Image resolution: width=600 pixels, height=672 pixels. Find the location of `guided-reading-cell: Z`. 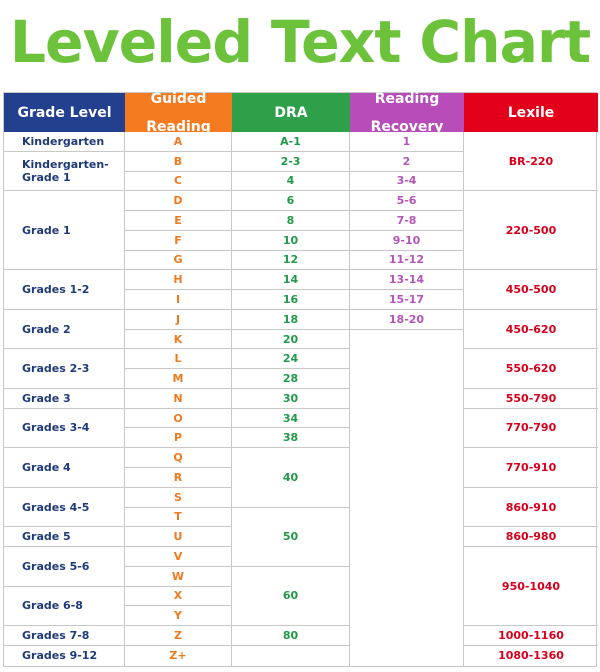

guided-reading-cell: Z is located at coordinates (178, 636).